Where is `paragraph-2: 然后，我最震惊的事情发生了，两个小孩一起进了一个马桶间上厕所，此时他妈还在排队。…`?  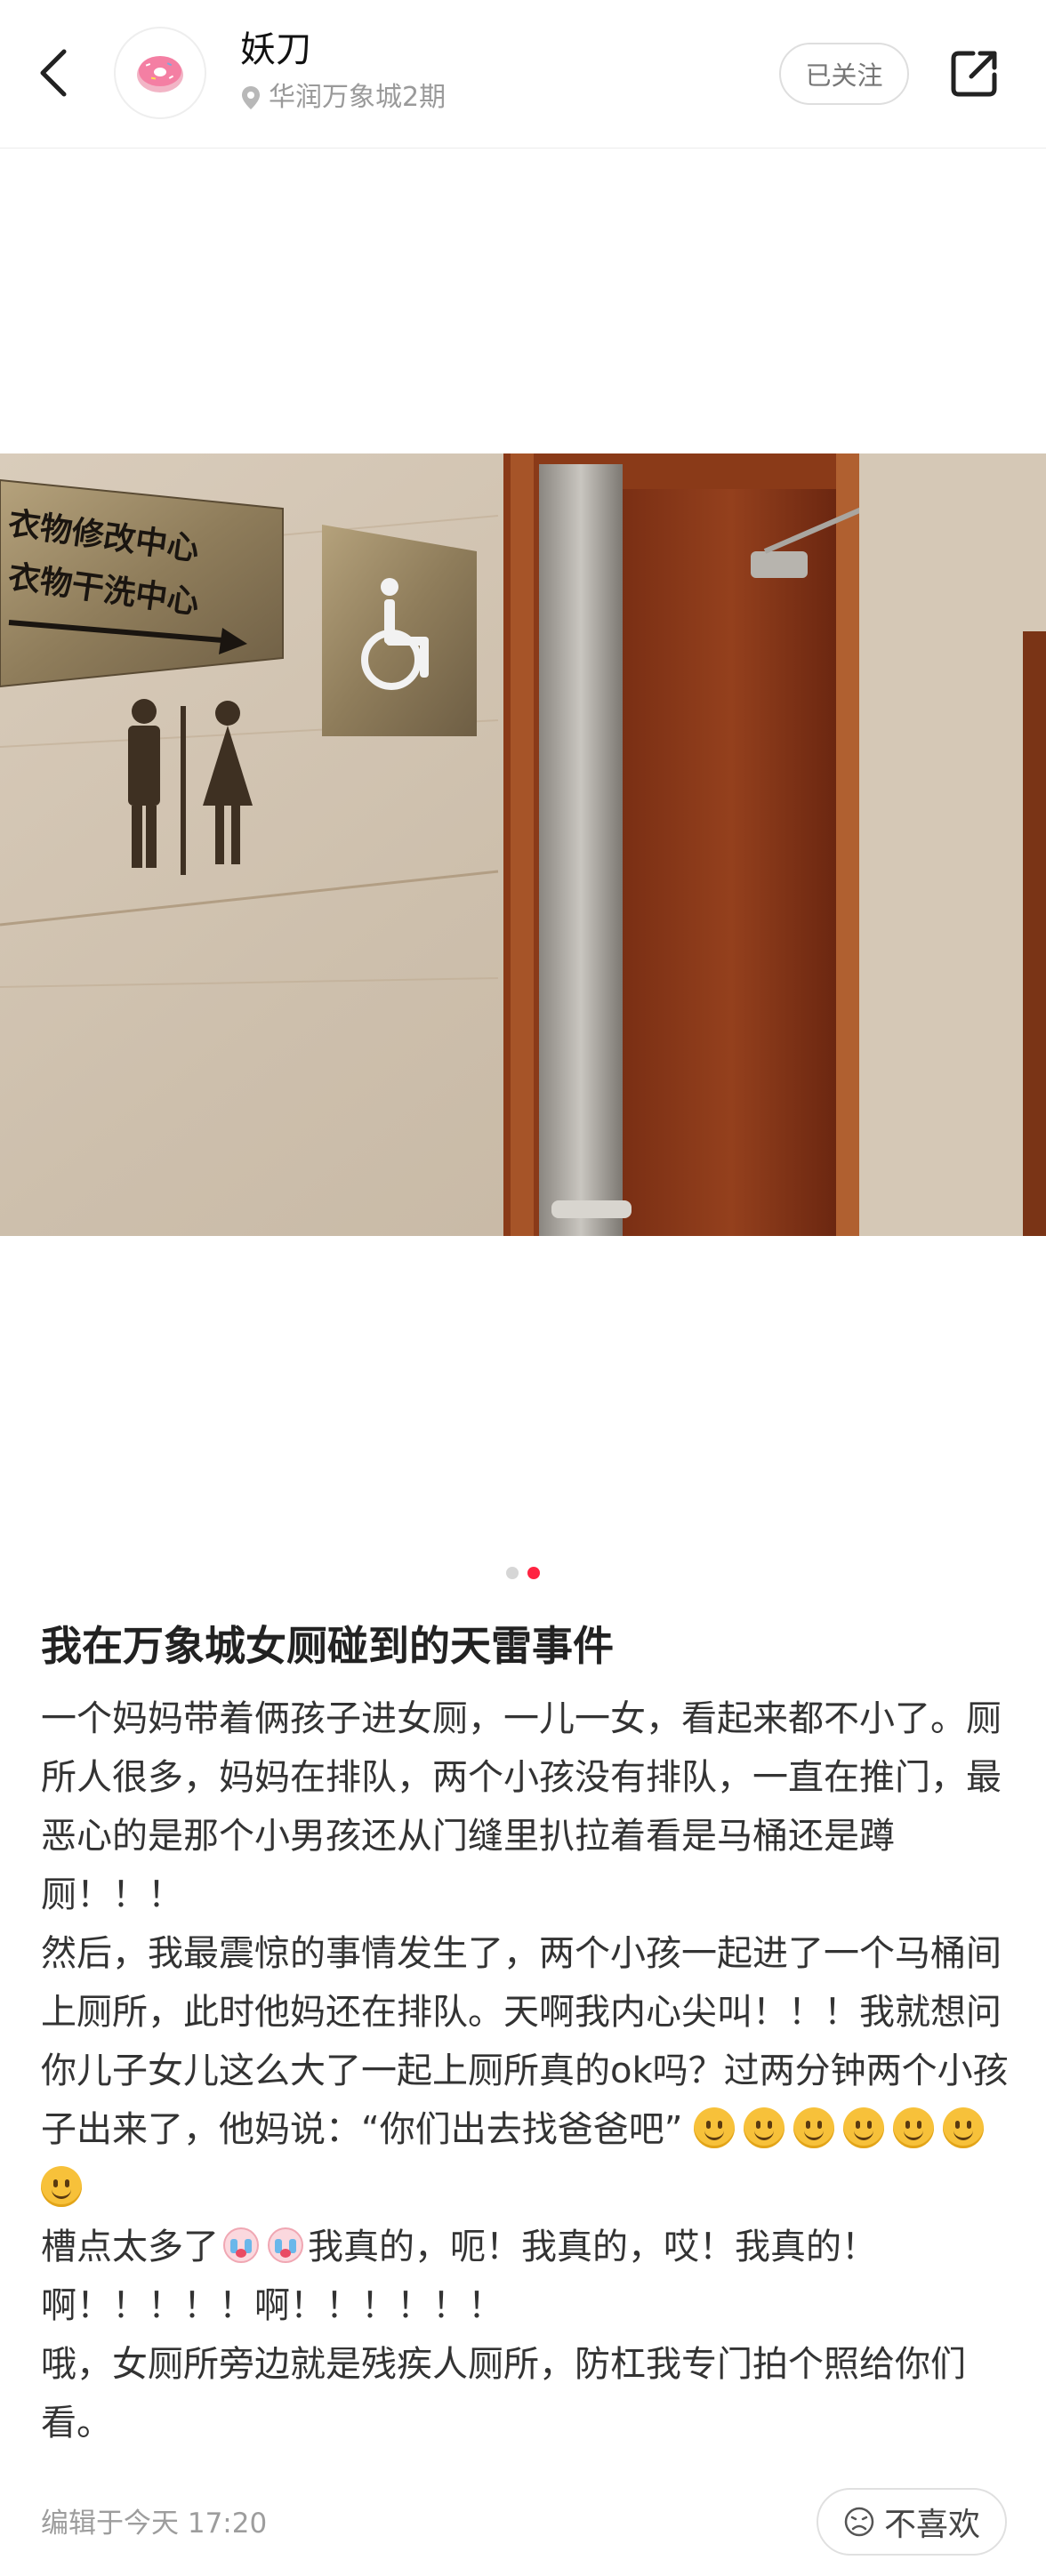
paragraph-2: 然后，我最震惊的事情发生了，两个小孩一起进了一个马桶间上厕所，此时他妈还在排队。… is located at coordinates (526, 2071).